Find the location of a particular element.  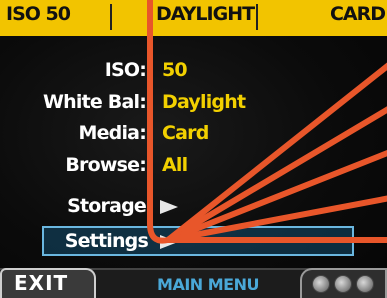

menu-item-storage: Storage is located at coordinates (193, 206).